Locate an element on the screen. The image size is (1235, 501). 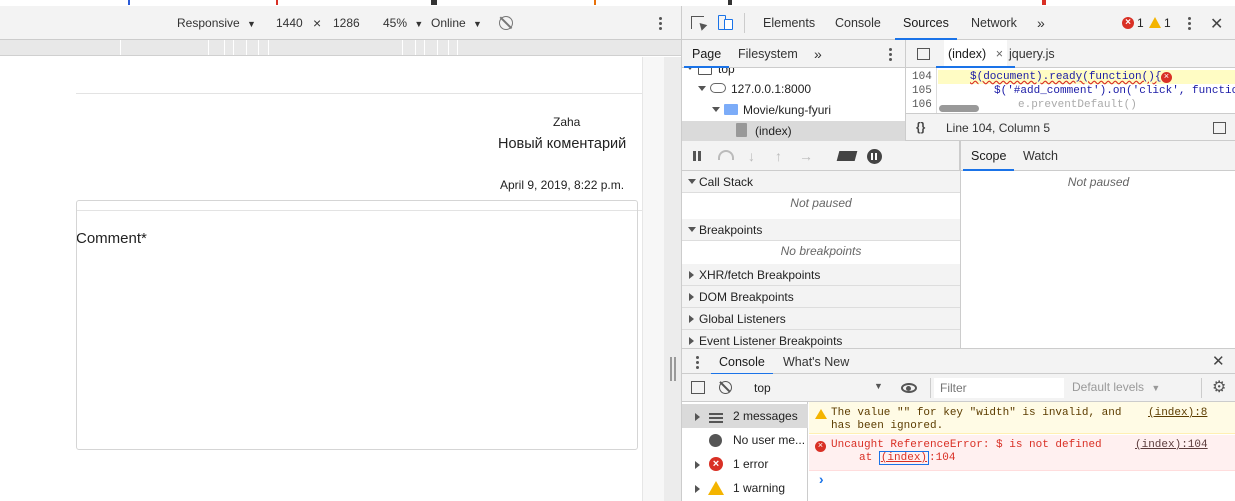
log-levels-dropdown: Default levels ▼ is located at coordinates (1116, 387).